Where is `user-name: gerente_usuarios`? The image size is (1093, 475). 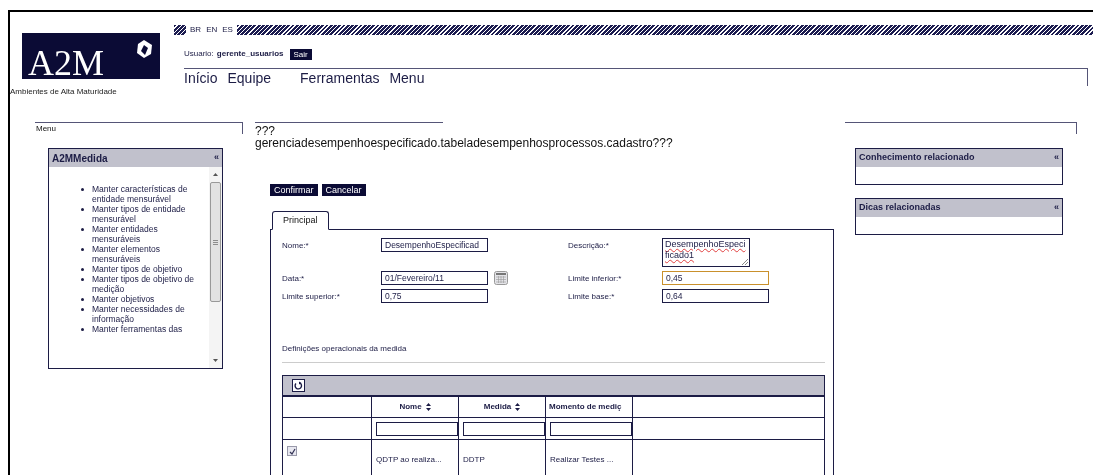
user-name: gerente_usuarios is located at coordinates (250, 54).